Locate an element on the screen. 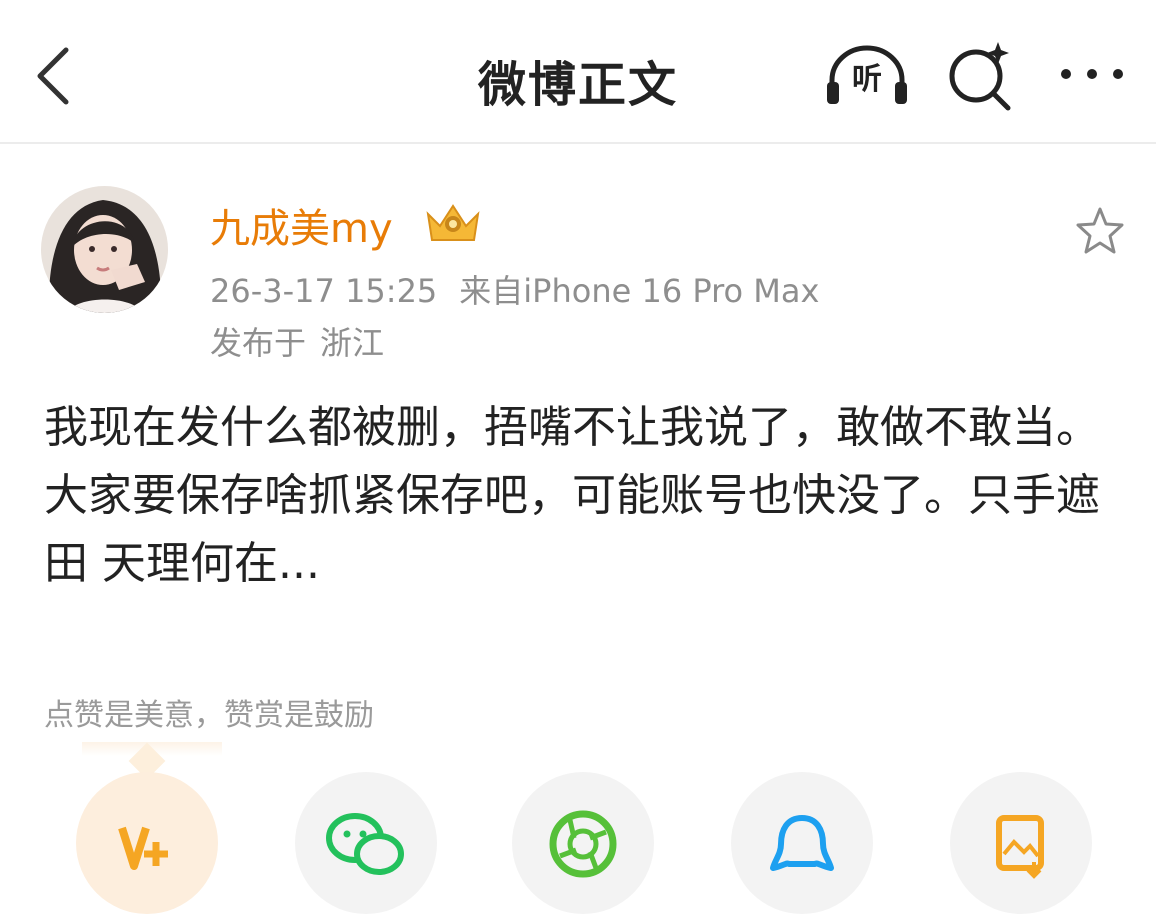 Image resolution: width=1156 pixels, height=914 pixels. post-source: 来自iPhone 16 Pro Max is located at coordinates (639, 291).